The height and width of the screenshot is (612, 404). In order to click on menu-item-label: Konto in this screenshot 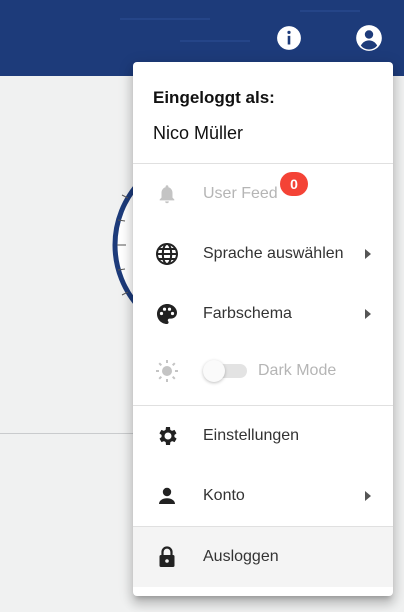, I will do `click(224, 495)`.